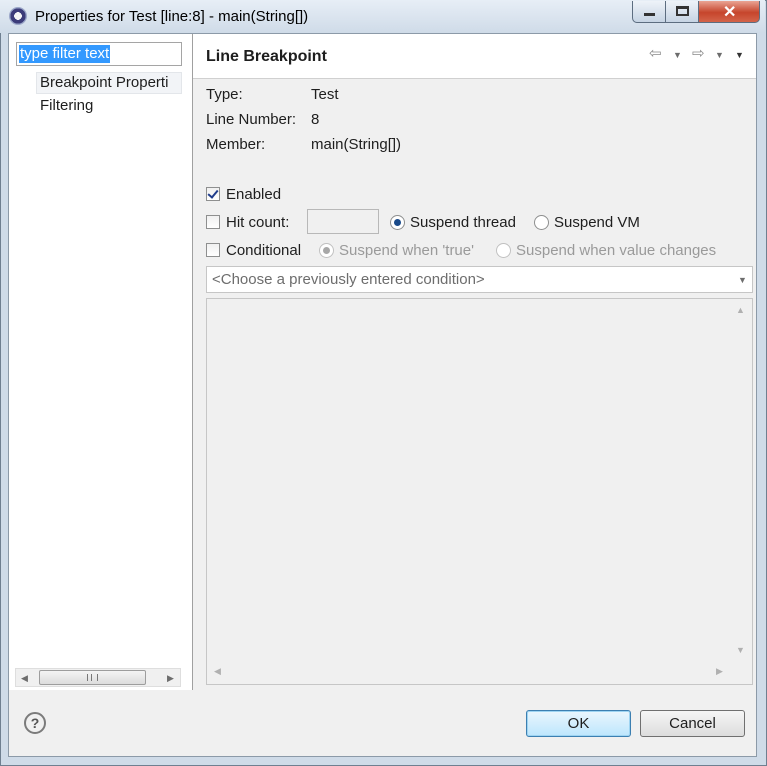 This screenshot has width=767, height=766. What do you see at coordinates (266, 56) in the screenshot?
I see `page-title: Line Breakpoint` at bounding box center [266, 56].